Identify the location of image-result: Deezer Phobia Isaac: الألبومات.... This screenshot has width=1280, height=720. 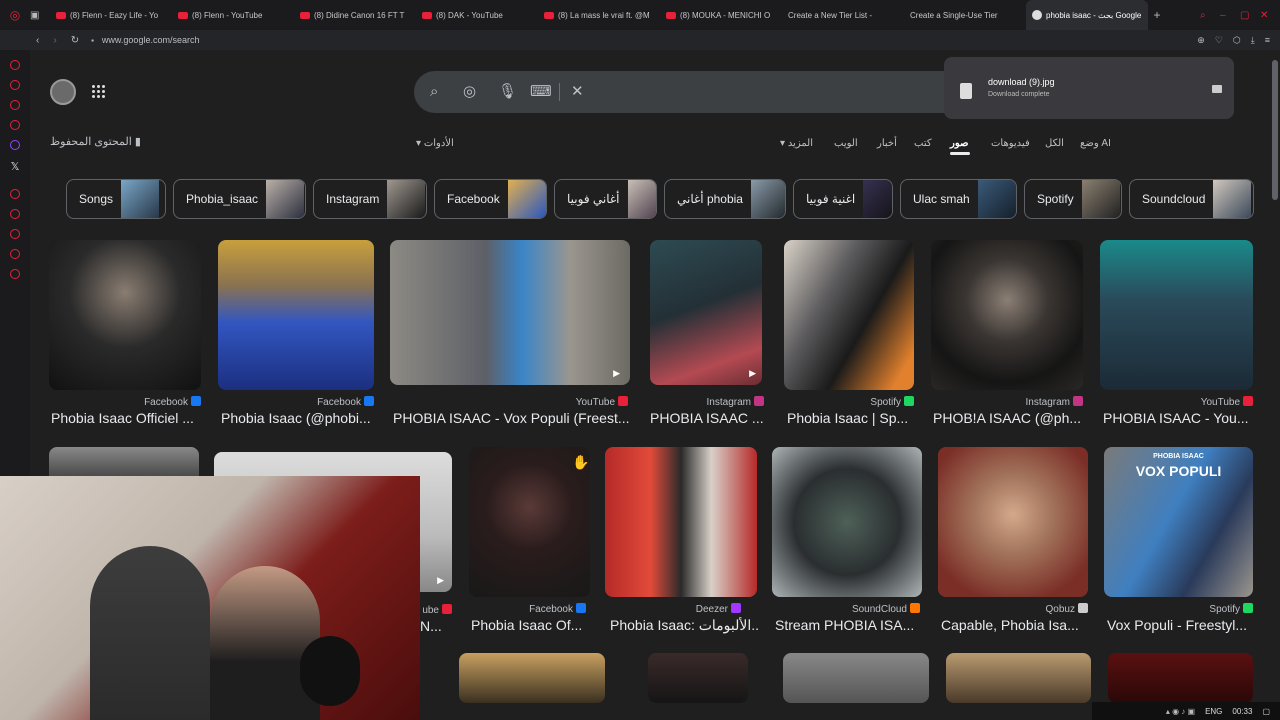
(682, 540).